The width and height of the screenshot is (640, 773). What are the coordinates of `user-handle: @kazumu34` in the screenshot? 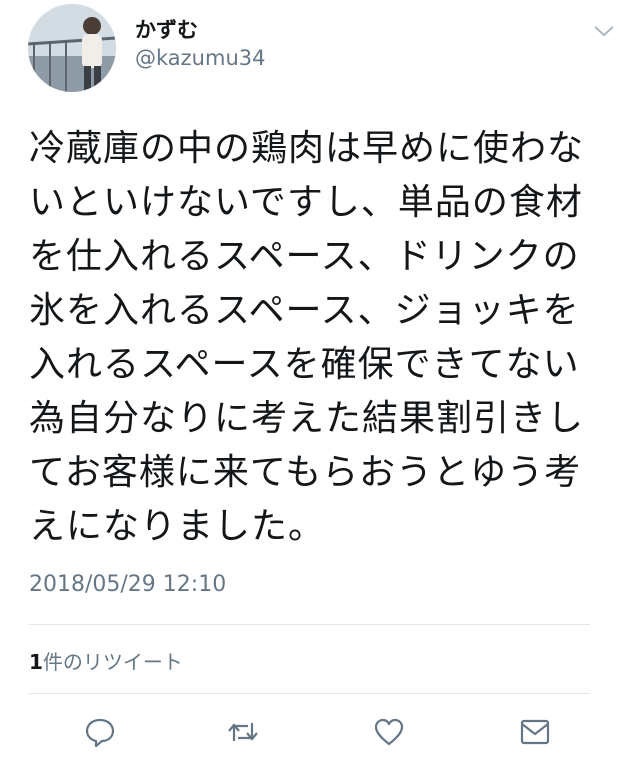 It's located at (200, 58).